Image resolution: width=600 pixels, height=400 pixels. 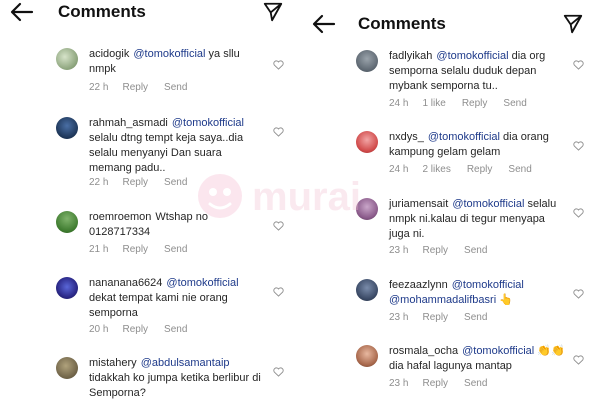 What do you see at coordinates (406, 137) in the screenshot?
I see `comment-username: nxdys_` at bounding box center [406, 137].